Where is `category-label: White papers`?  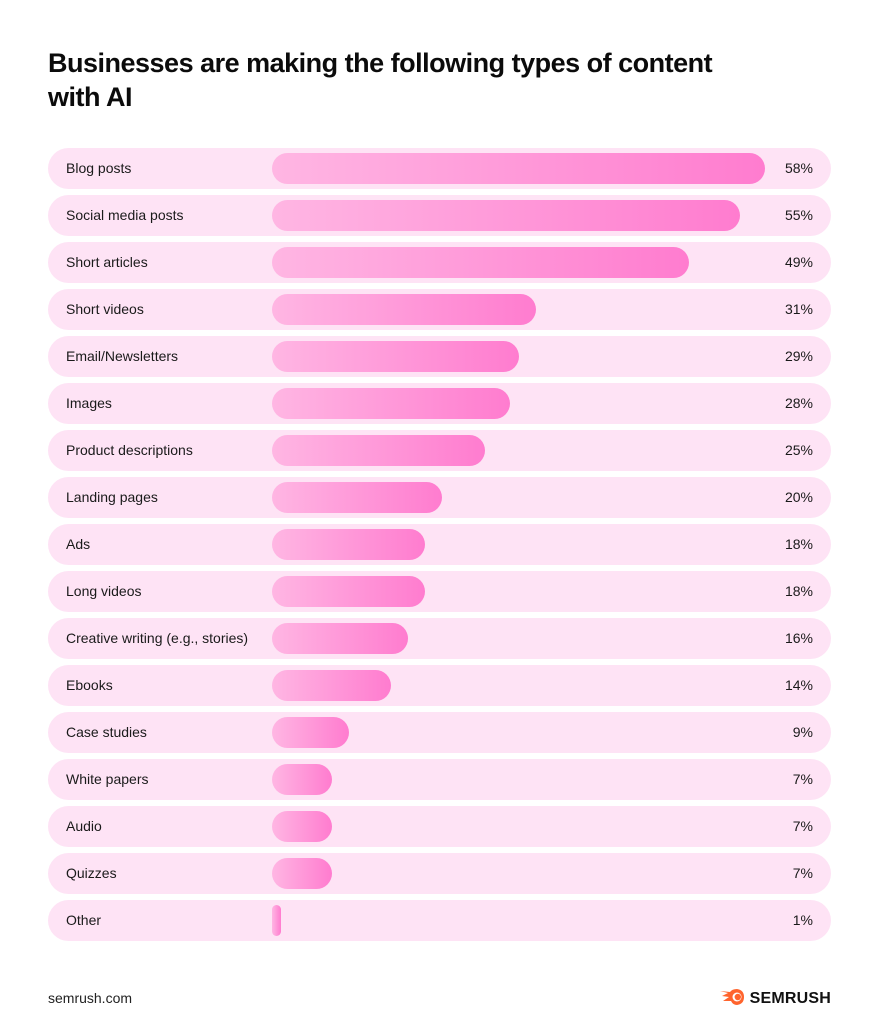 category-label: White papers is located at coordinates (107, 779).